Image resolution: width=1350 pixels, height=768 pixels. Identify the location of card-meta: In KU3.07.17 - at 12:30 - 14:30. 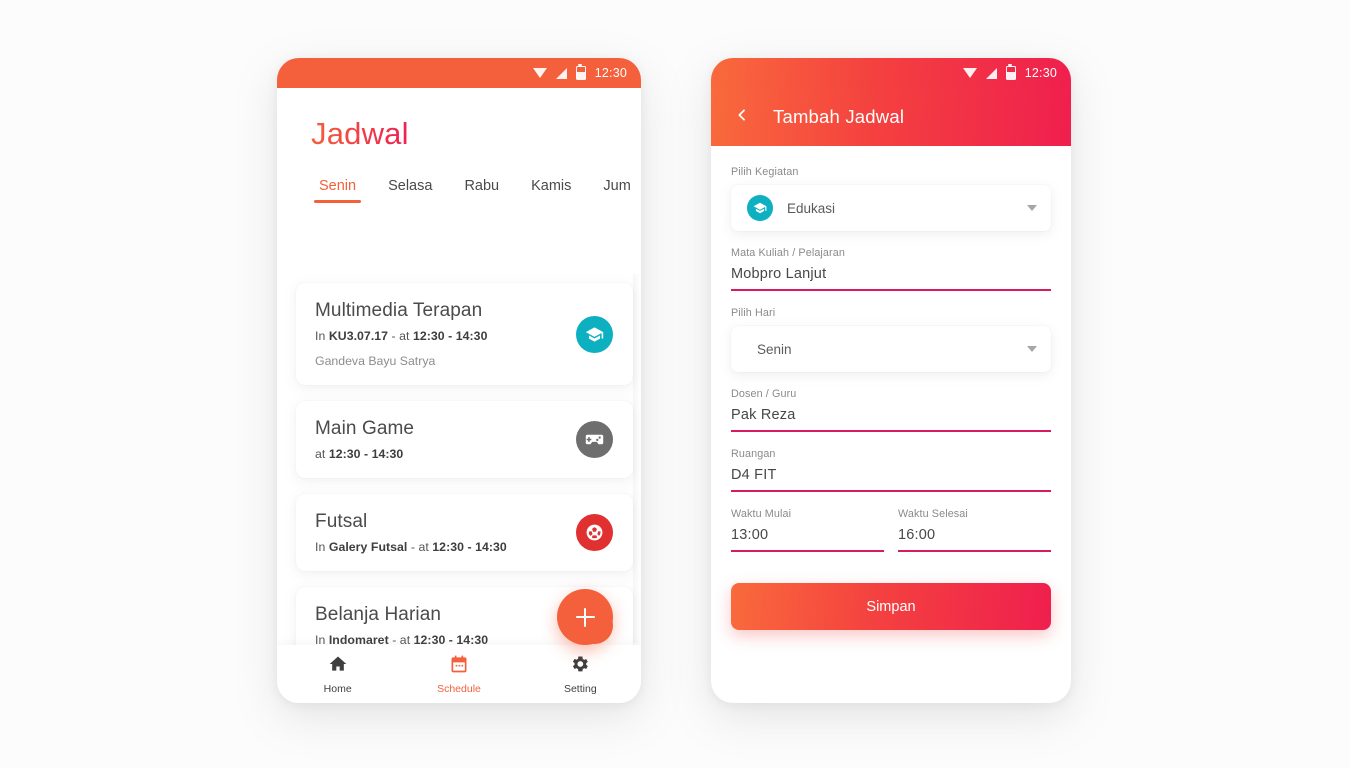
(439, 336).